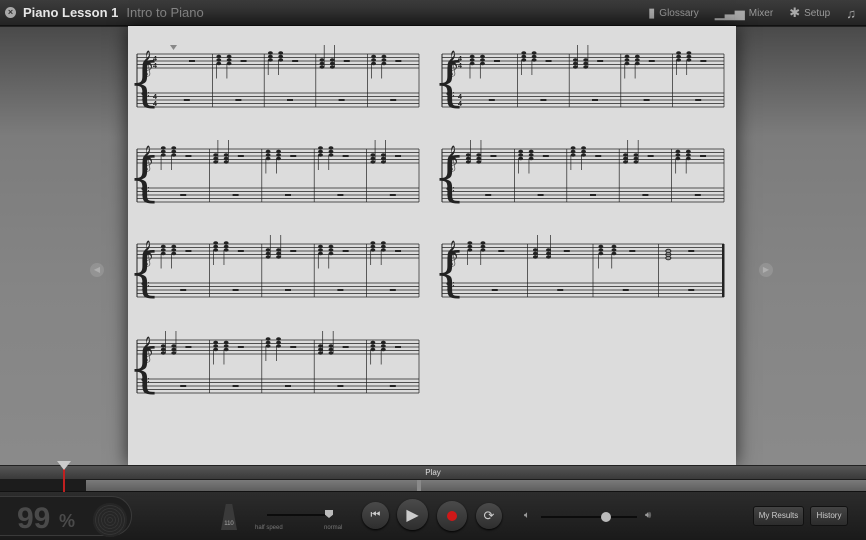 The width and height of the screenshot is (866, 540). I want to click on music-note-icon: ♫, so click(851, 13).